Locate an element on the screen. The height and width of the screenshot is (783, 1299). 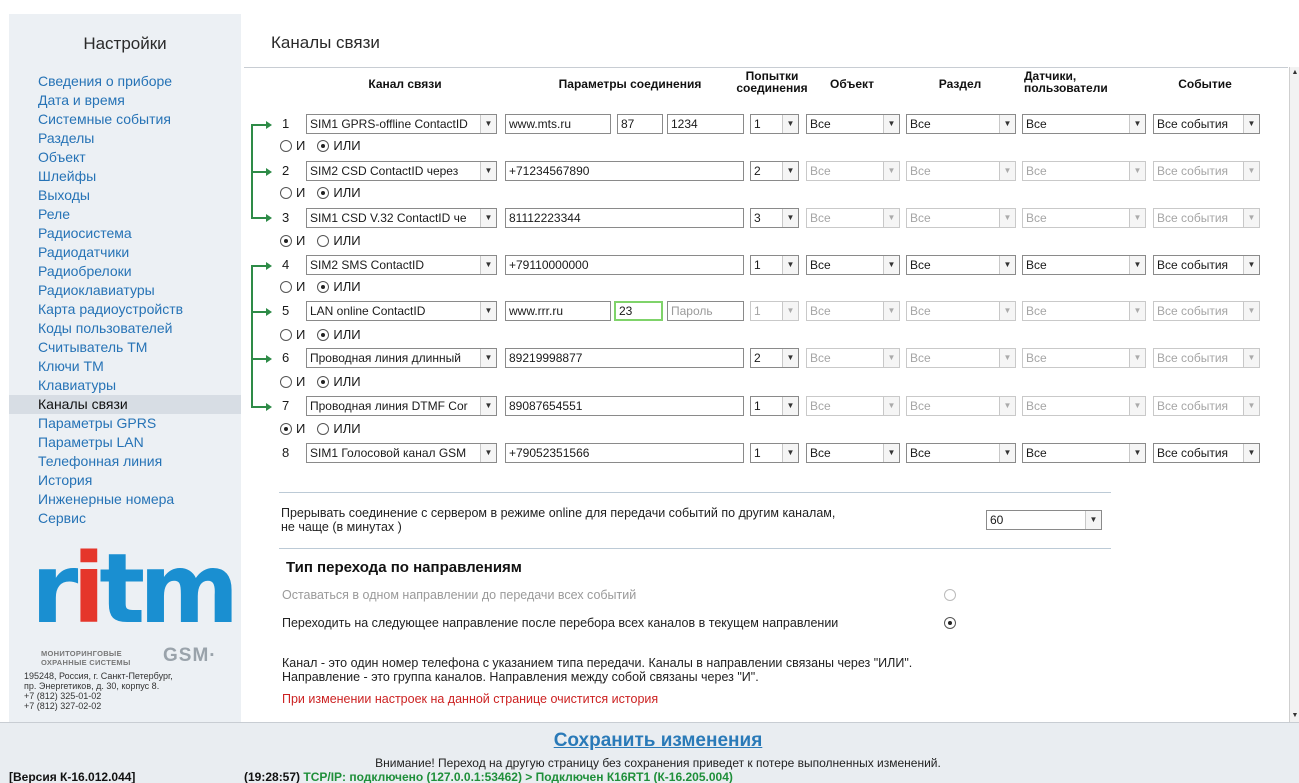
server-address-input: www.rrr.ru is located at coordinates (558, 311).